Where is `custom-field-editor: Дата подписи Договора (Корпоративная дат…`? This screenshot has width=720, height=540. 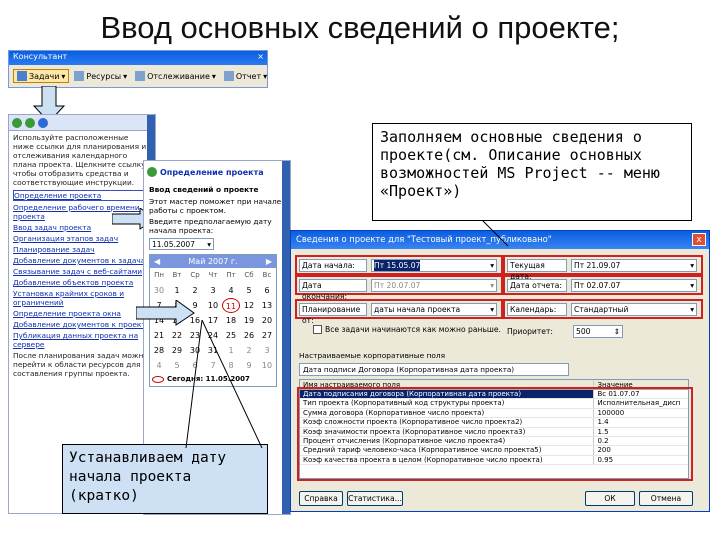 custom-field-editor: Дата подписи Договора (Корпоративная дат… is located at coordinates (434, 369).